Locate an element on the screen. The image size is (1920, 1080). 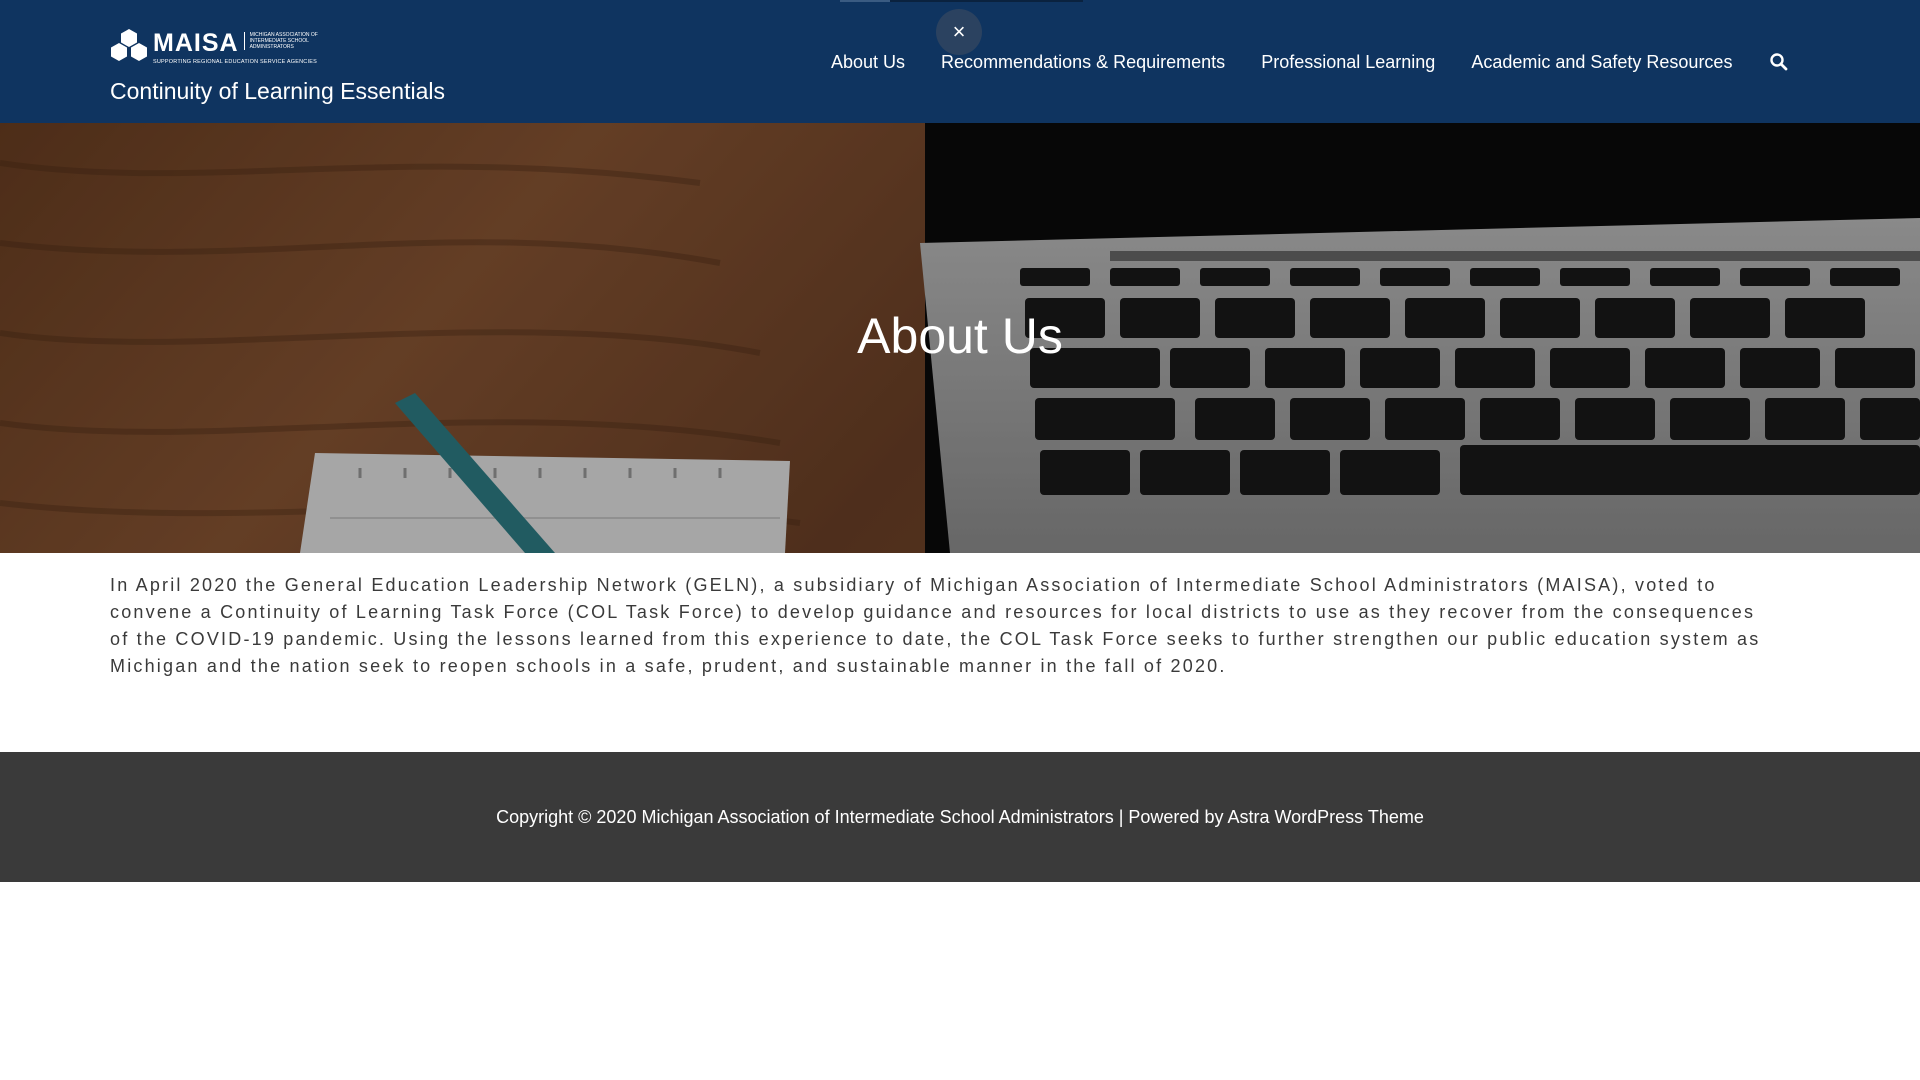
astra-theme-link: Astra WordPress Theme is located at coordinates (1325, 817).